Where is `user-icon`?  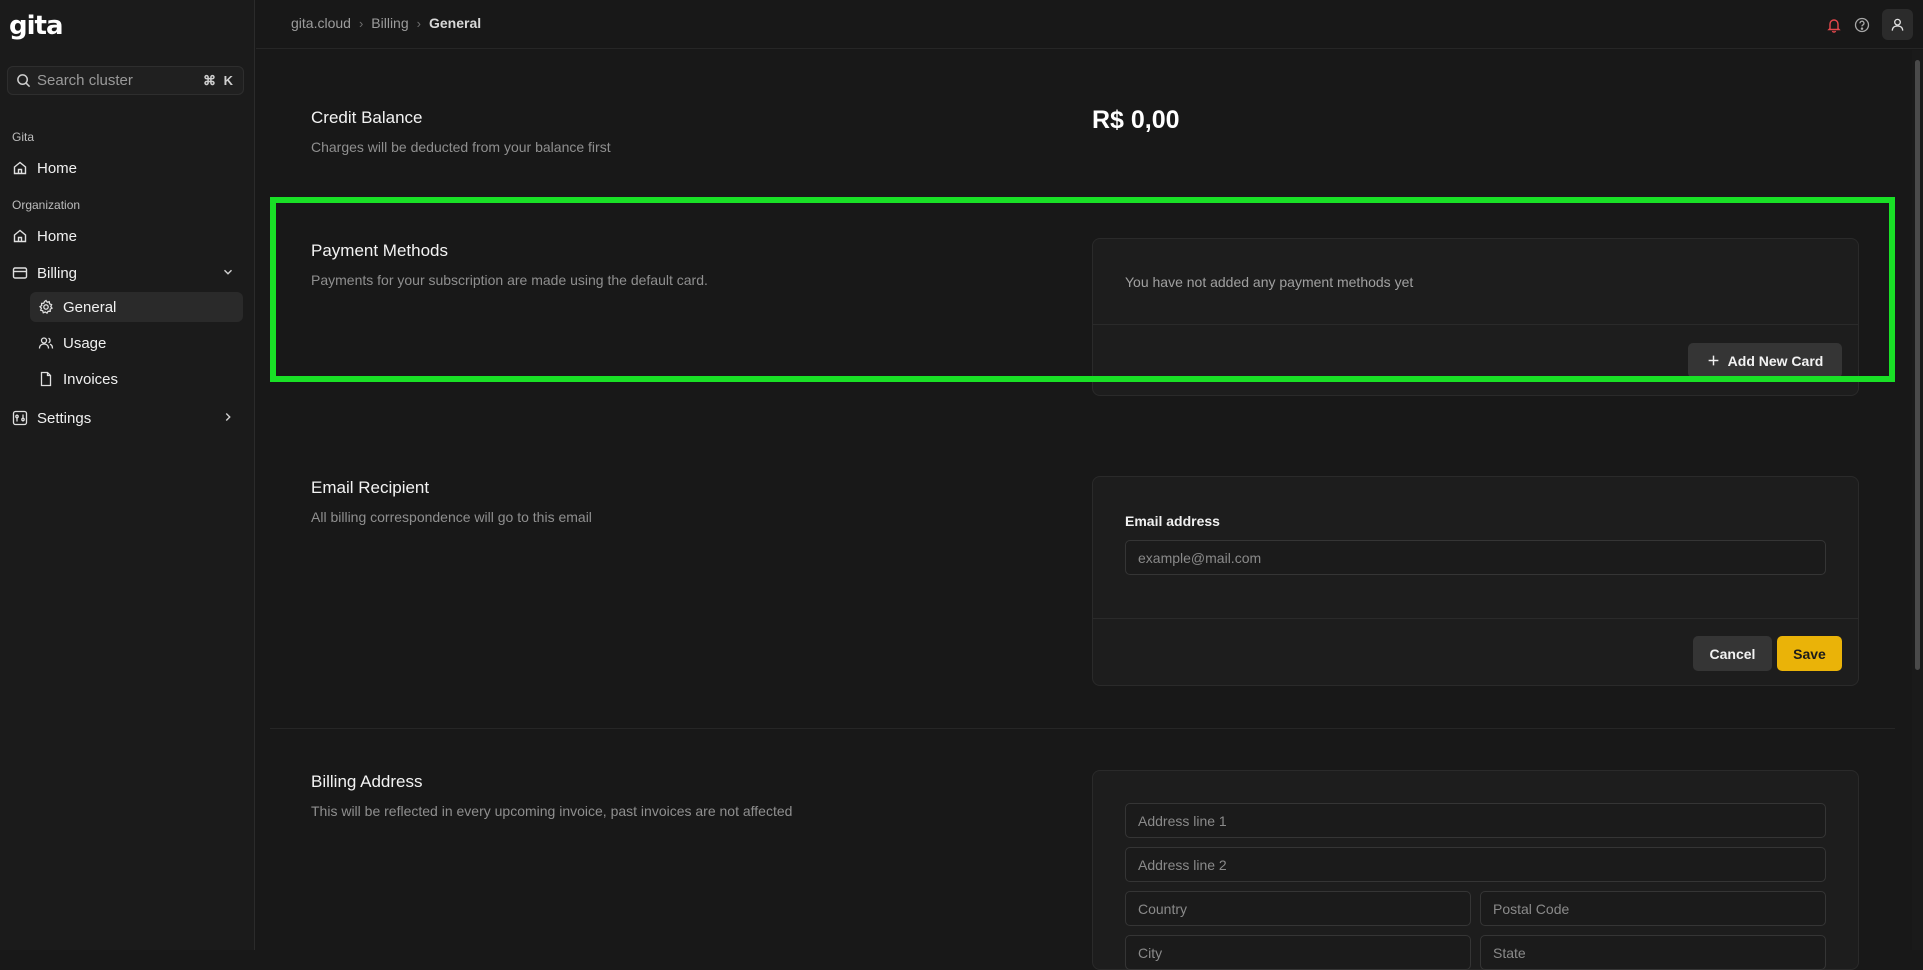 user-icon is located at coordinates (1897, 24).